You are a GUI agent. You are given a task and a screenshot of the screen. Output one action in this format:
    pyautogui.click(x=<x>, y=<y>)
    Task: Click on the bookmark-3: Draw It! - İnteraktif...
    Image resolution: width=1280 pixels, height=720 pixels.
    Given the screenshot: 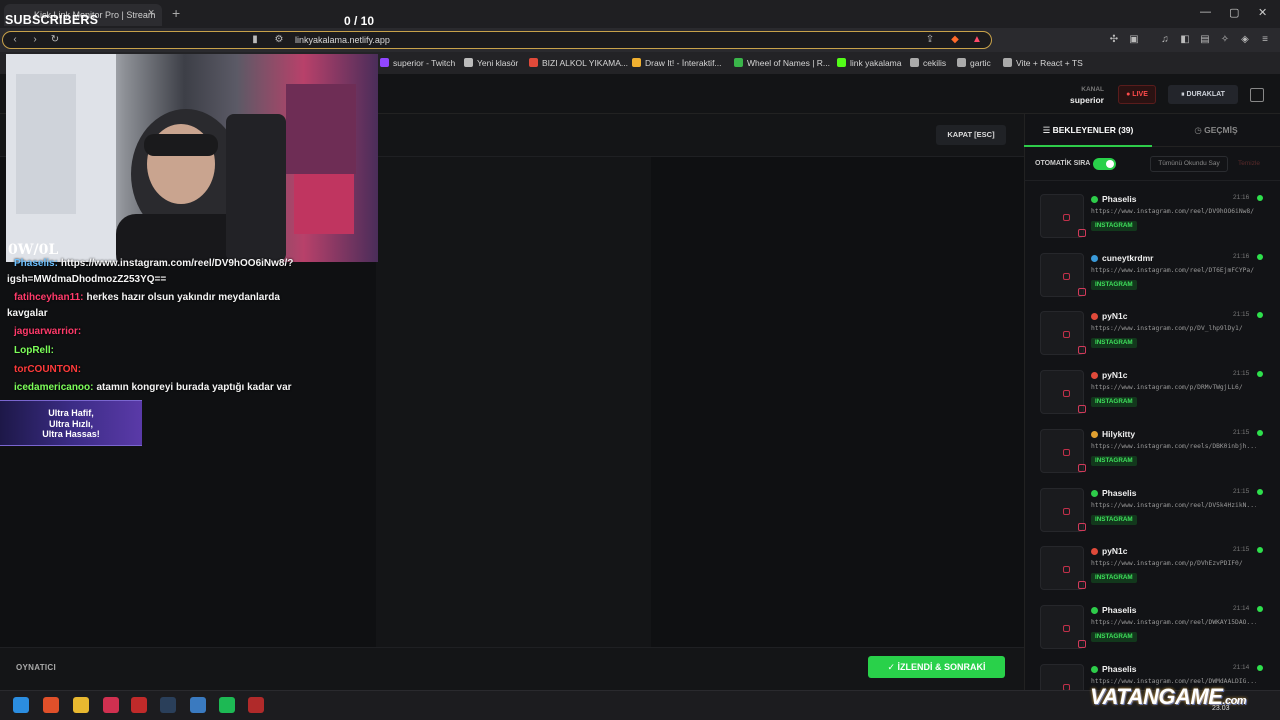 What is the action you would take?
    pyautogui.click(x=677, y=63)
    